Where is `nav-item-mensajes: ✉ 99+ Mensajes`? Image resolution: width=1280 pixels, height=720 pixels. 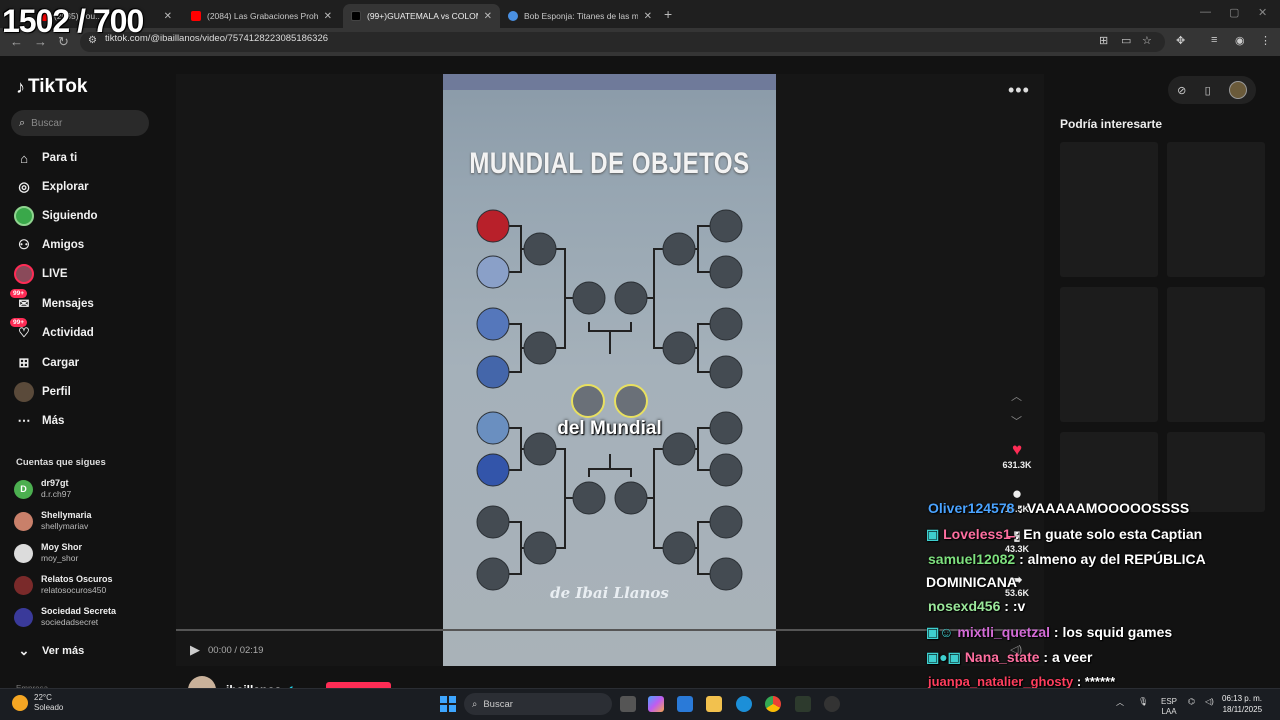 nav-item-mensajes: ✉ 99+ Mensajes is located at coordinates (52, 301).